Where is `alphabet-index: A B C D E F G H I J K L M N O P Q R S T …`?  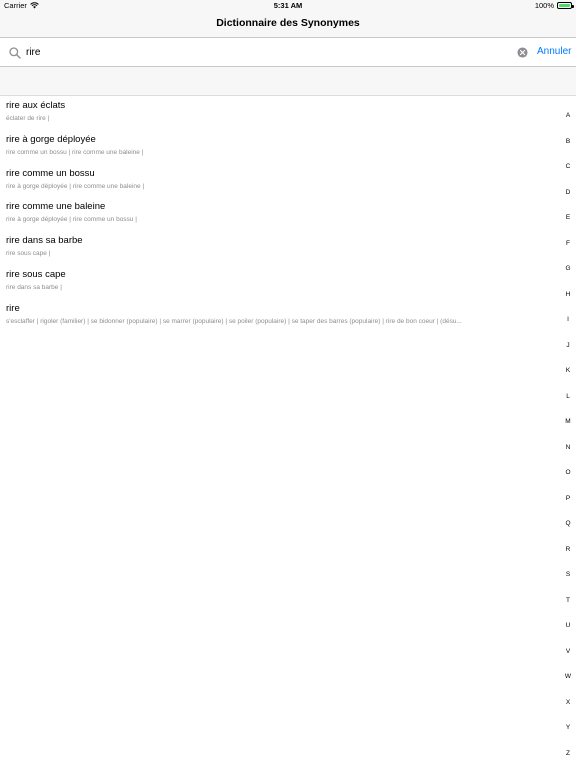 alphabet-index: A B C D E F G H I J K L M N O P Q R S T … is located at coordinates (568, 439).